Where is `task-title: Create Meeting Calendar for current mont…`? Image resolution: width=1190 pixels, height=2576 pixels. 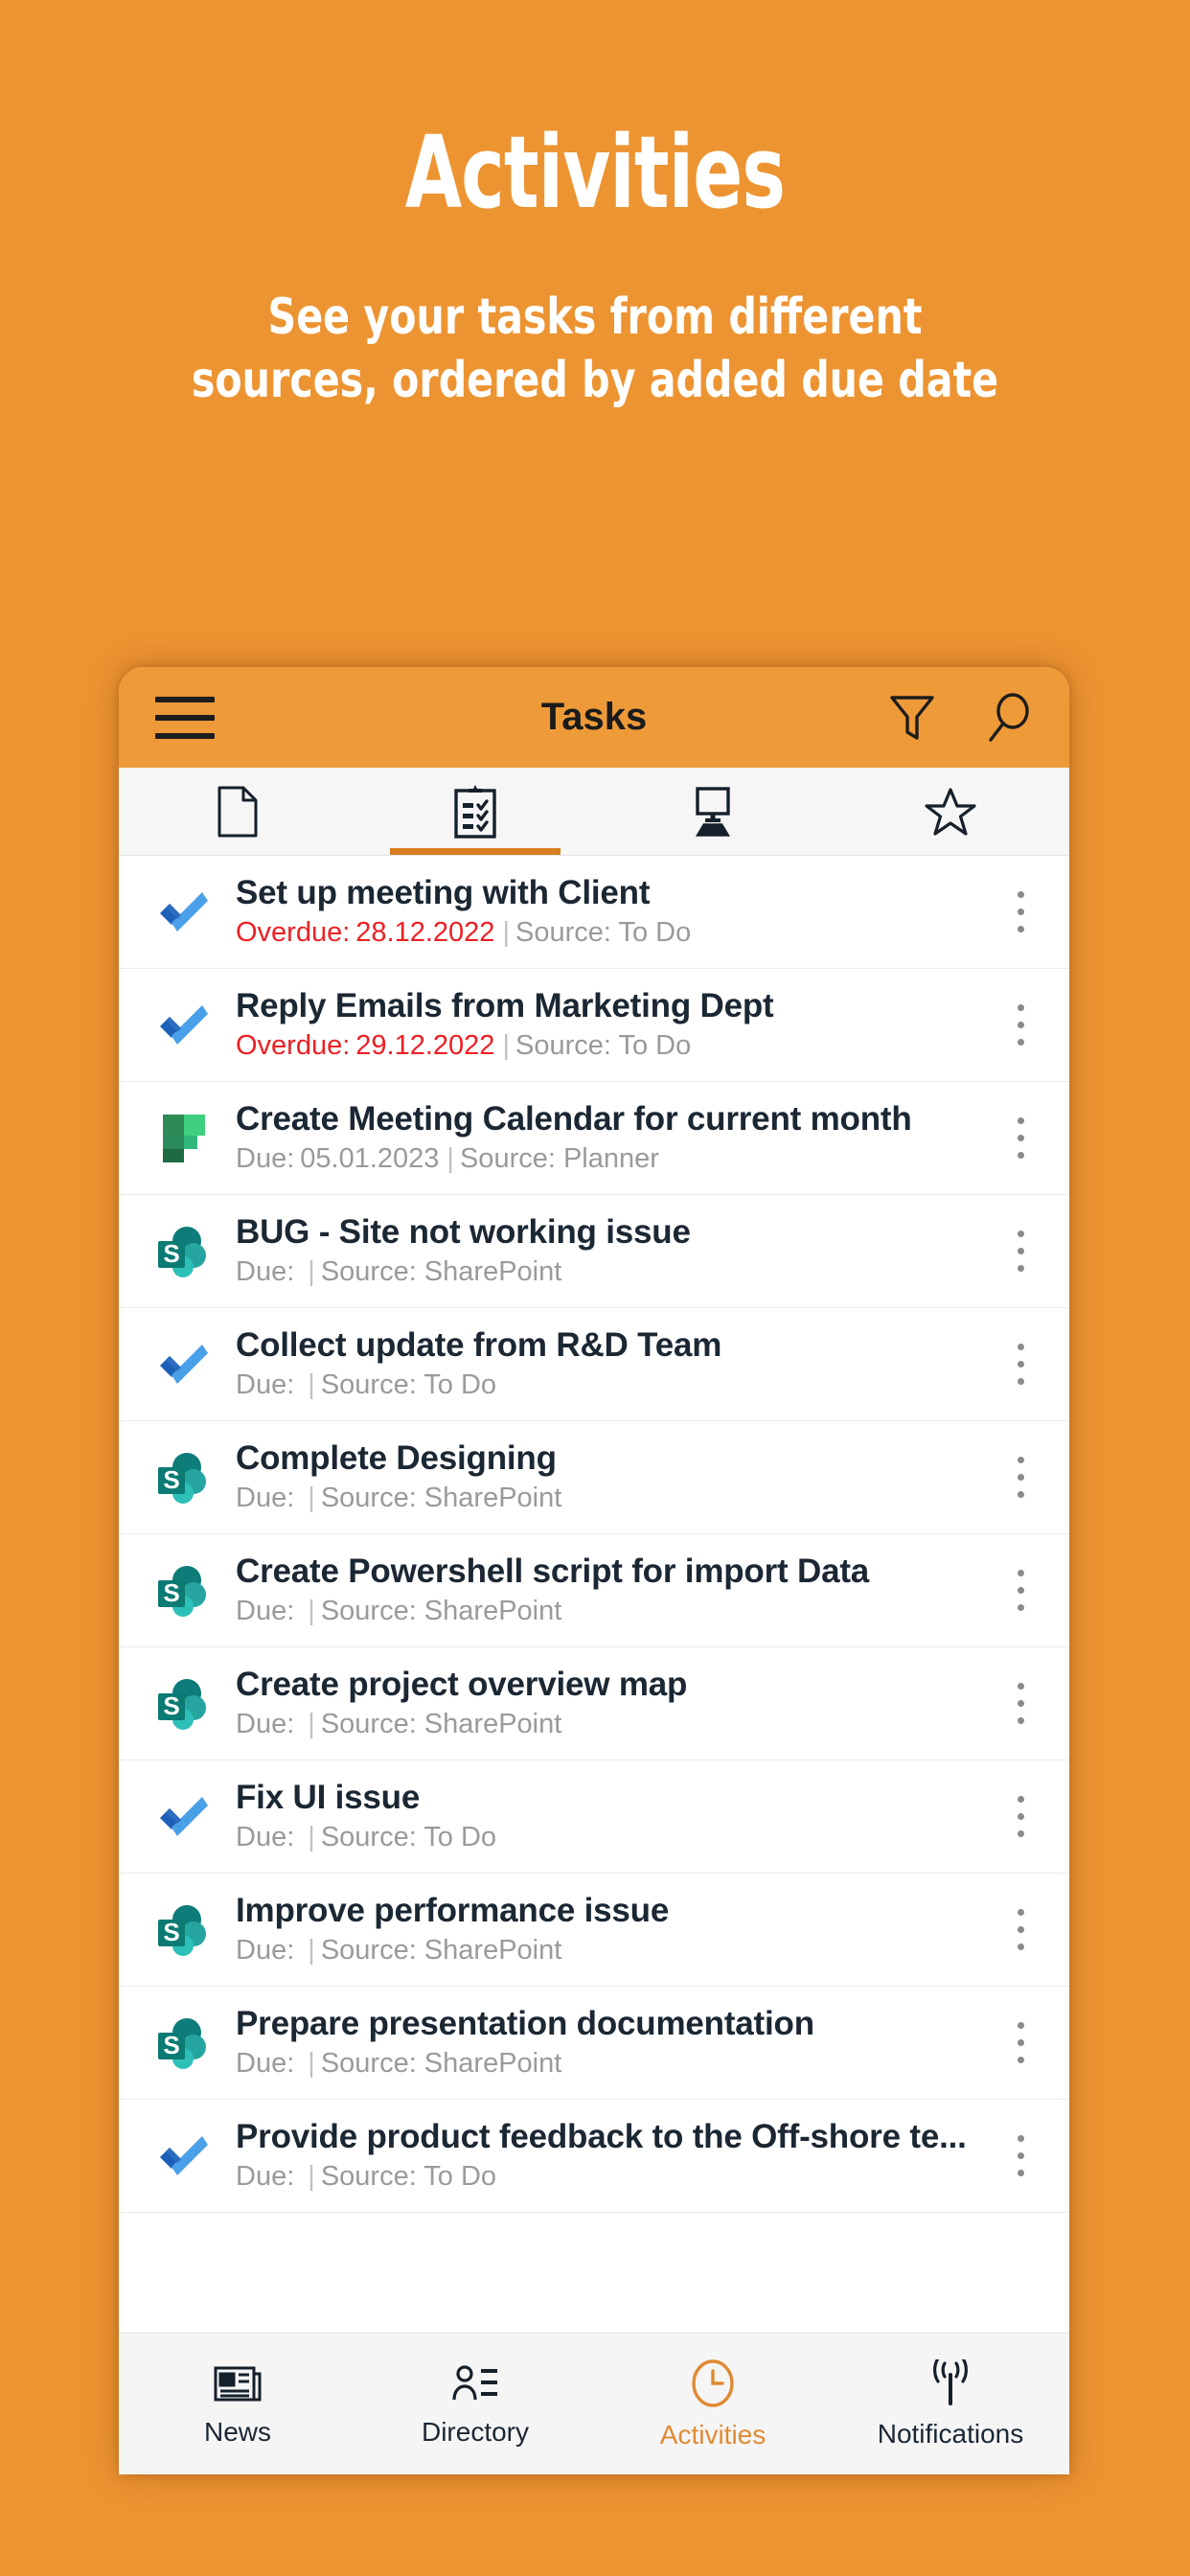
task-title: Create Meeting Calendar for current mont… is located at coordinates (574, 1119).